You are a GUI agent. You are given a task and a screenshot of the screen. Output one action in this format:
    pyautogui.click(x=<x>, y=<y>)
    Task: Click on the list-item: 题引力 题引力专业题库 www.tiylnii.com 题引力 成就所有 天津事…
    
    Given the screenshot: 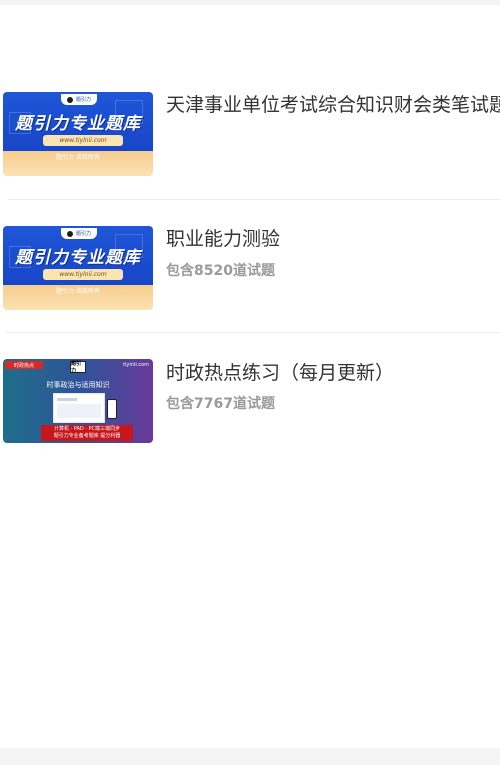 What is the action you would take?
    pyautogui.click(x=250, y=142)
    